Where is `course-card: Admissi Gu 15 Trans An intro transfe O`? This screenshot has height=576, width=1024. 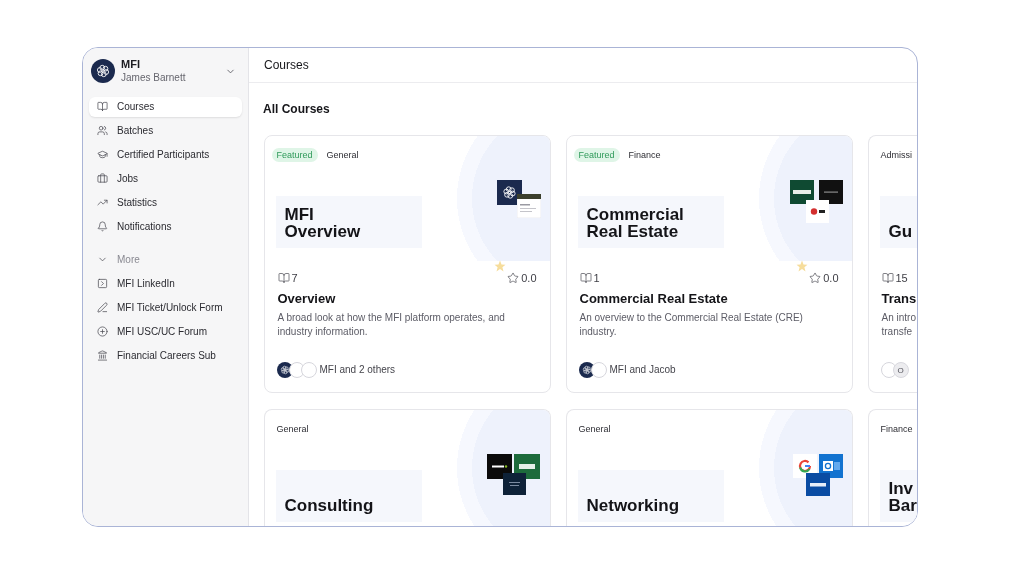
course-card: Admissi Gu 15 Trans An intro transfe O is located at coordinates (892, 264).